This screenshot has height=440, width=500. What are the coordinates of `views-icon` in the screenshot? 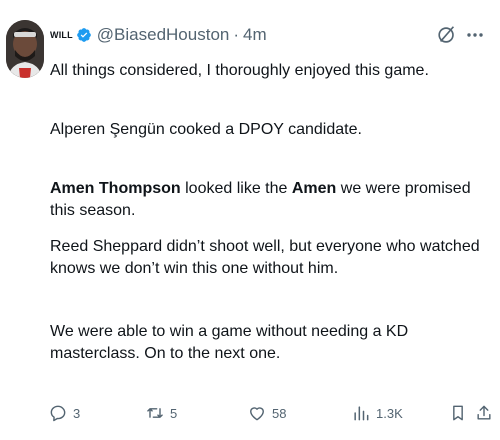 It's located at (361, 413).